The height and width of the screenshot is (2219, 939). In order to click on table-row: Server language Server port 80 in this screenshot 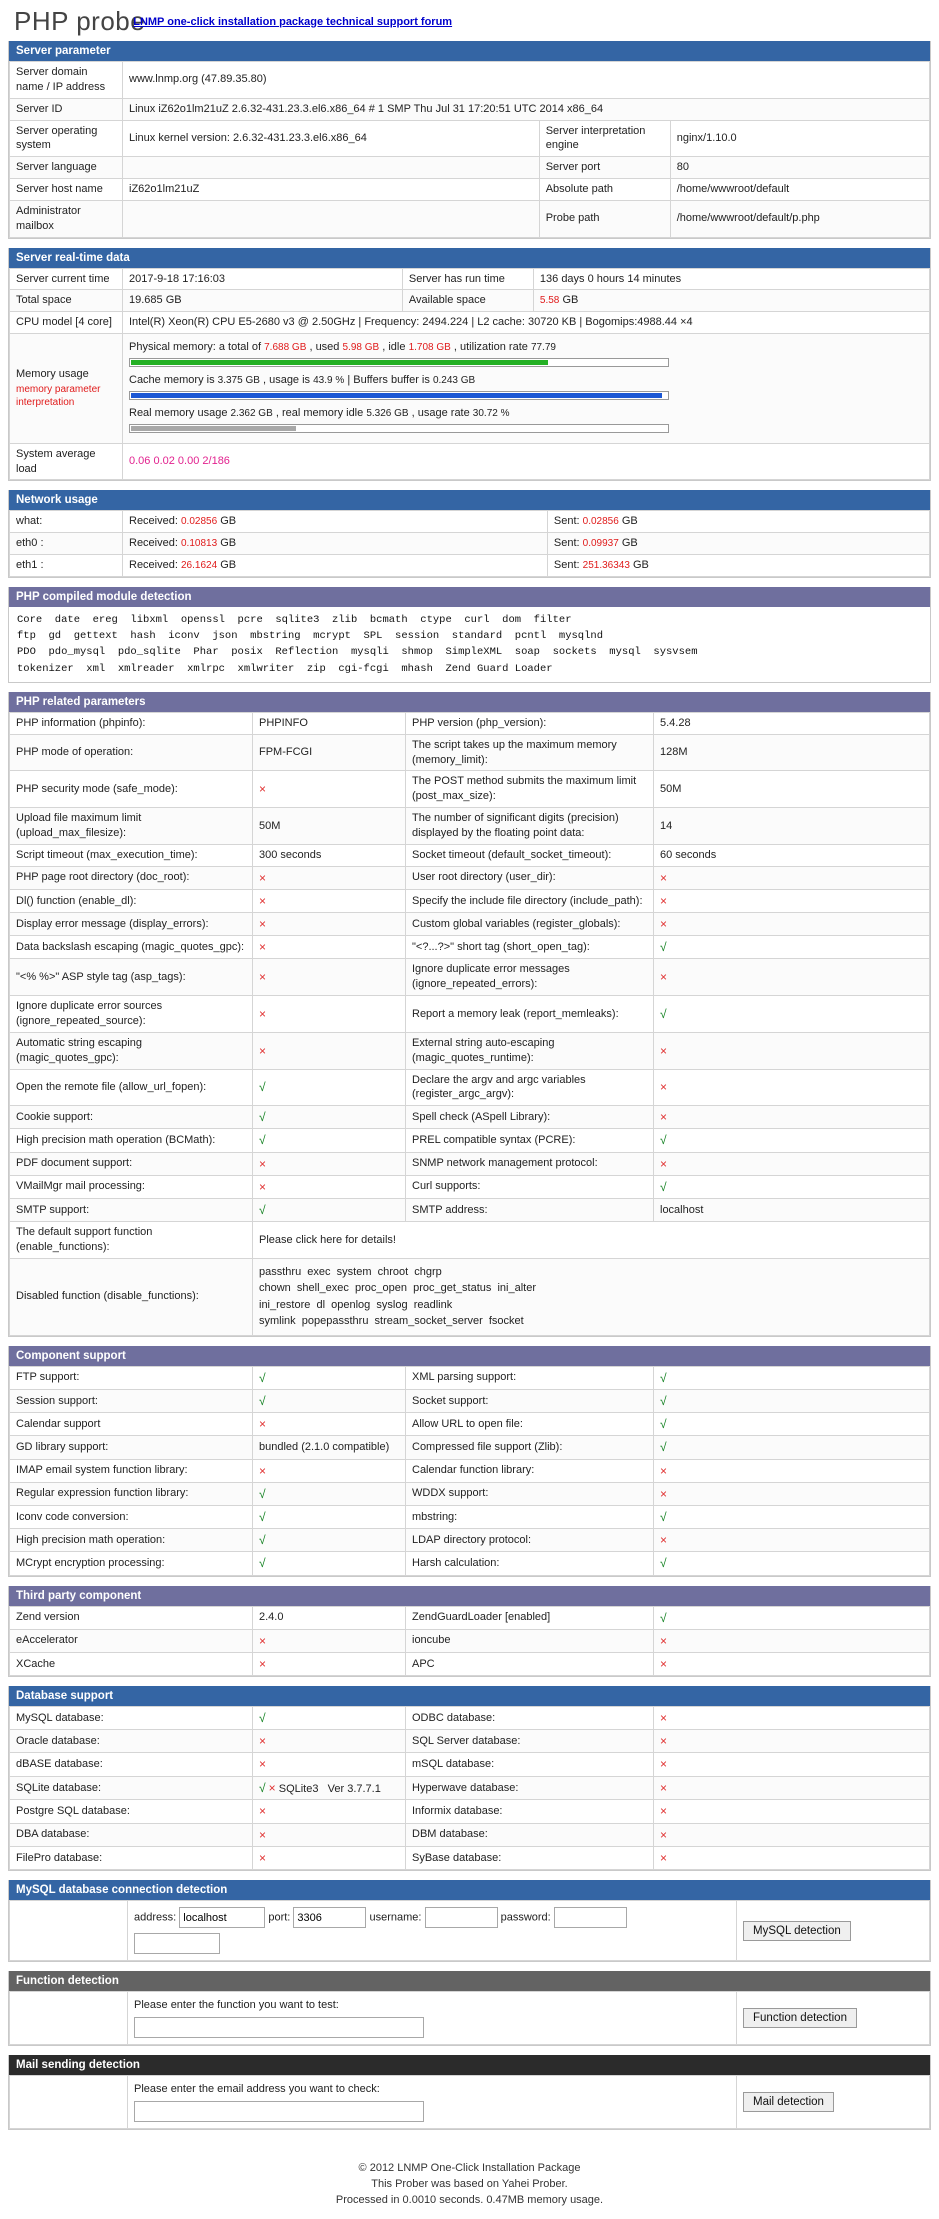, I will do `click(470, 168)`.